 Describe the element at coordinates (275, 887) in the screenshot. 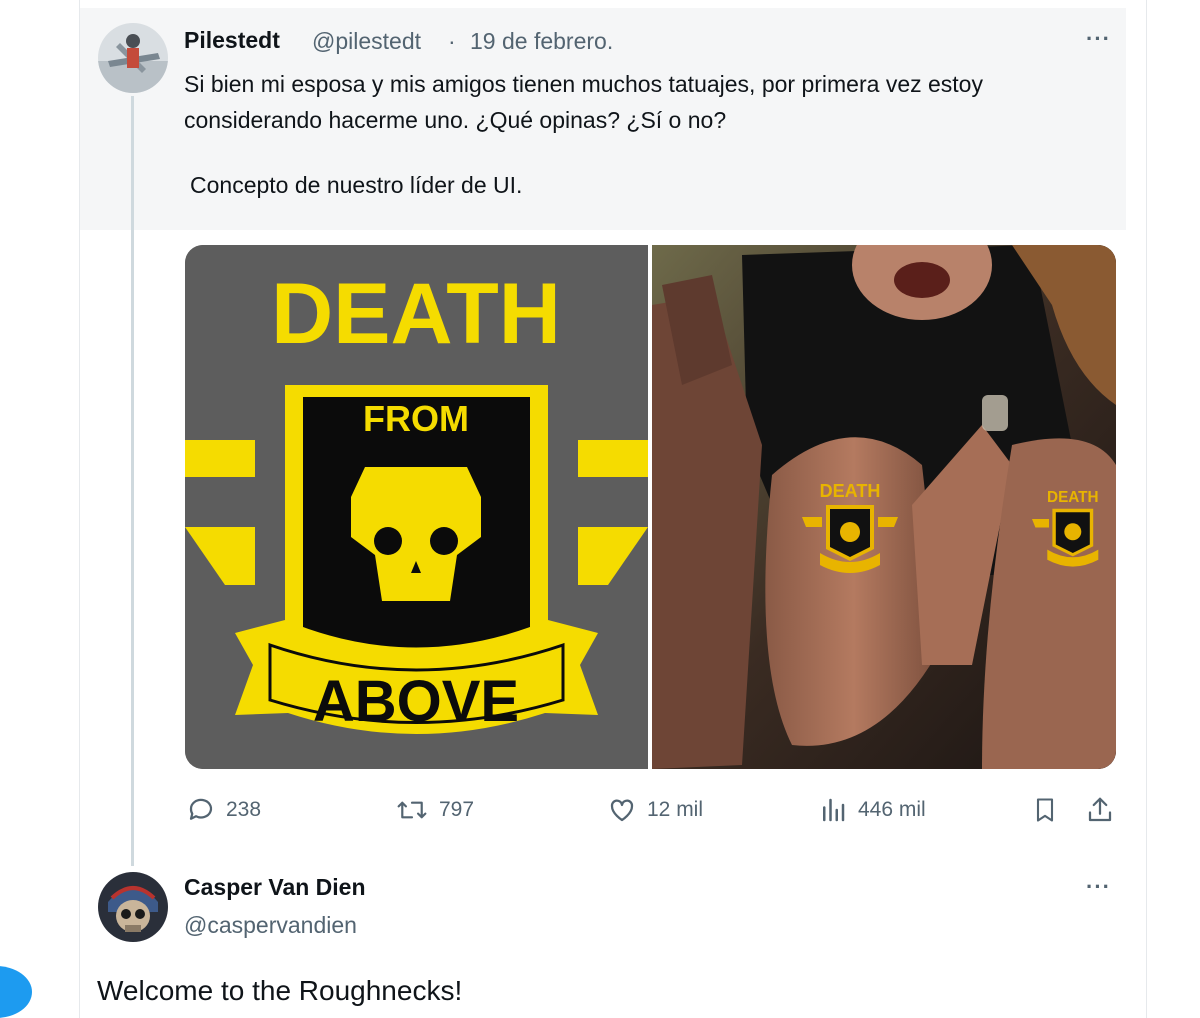

I see `reply-author-name: Casper Van Dien` at that location.